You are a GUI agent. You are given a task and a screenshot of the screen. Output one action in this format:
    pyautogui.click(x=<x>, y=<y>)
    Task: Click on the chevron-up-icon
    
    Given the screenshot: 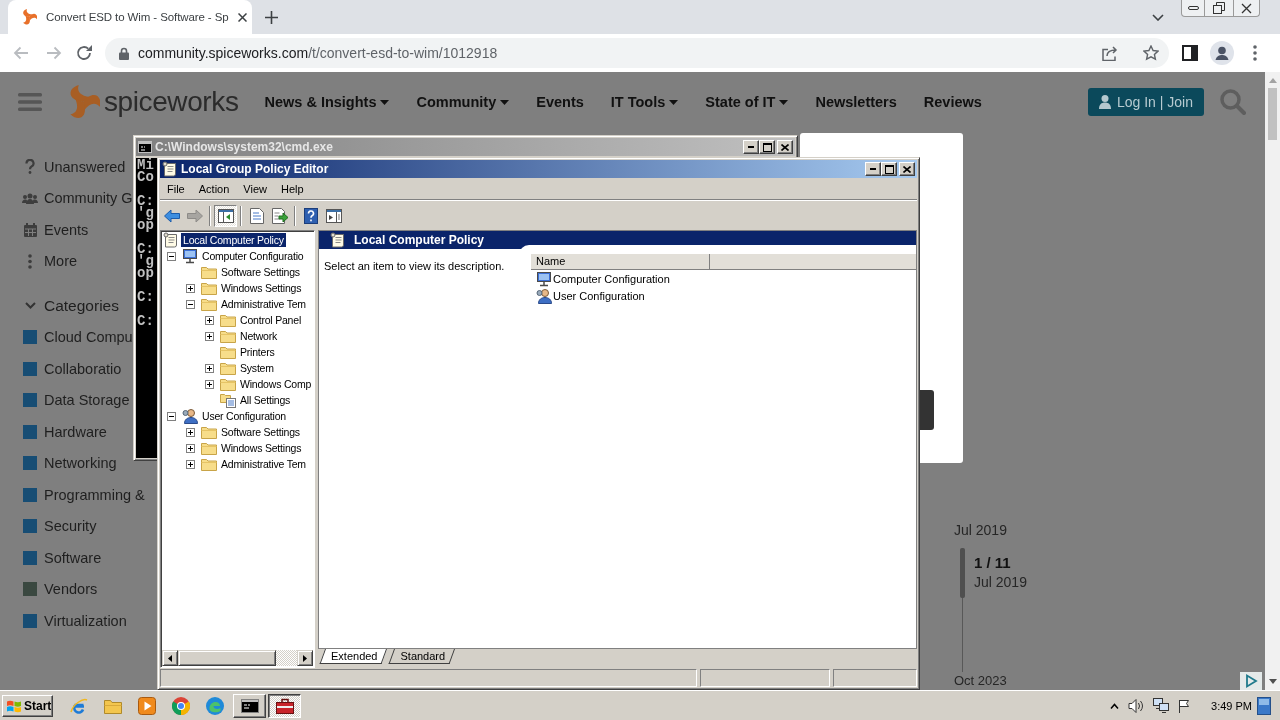 What is the action you would take?
    pyautogui.click(x=1115, y=705)
    